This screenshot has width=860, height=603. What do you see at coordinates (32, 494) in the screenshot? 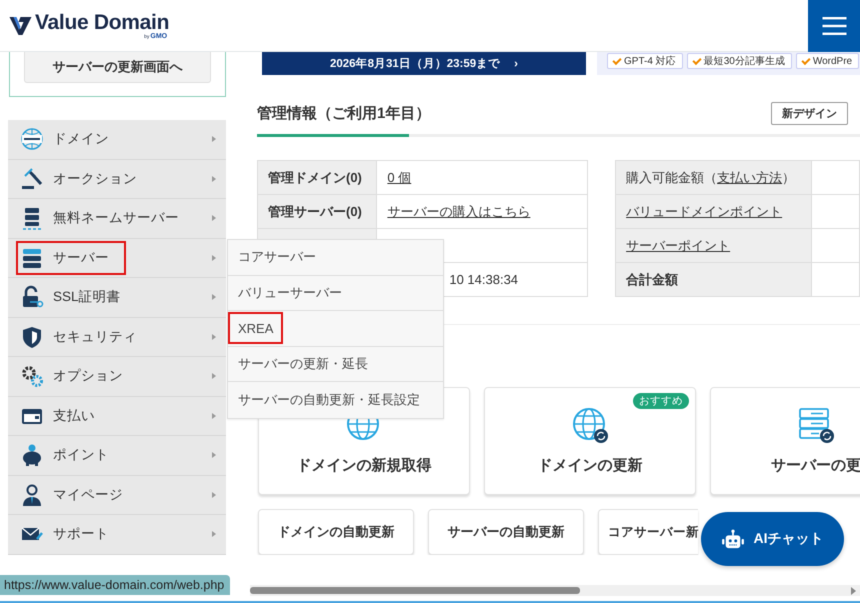
I see `person-icon` at bounding box center [32, 494].